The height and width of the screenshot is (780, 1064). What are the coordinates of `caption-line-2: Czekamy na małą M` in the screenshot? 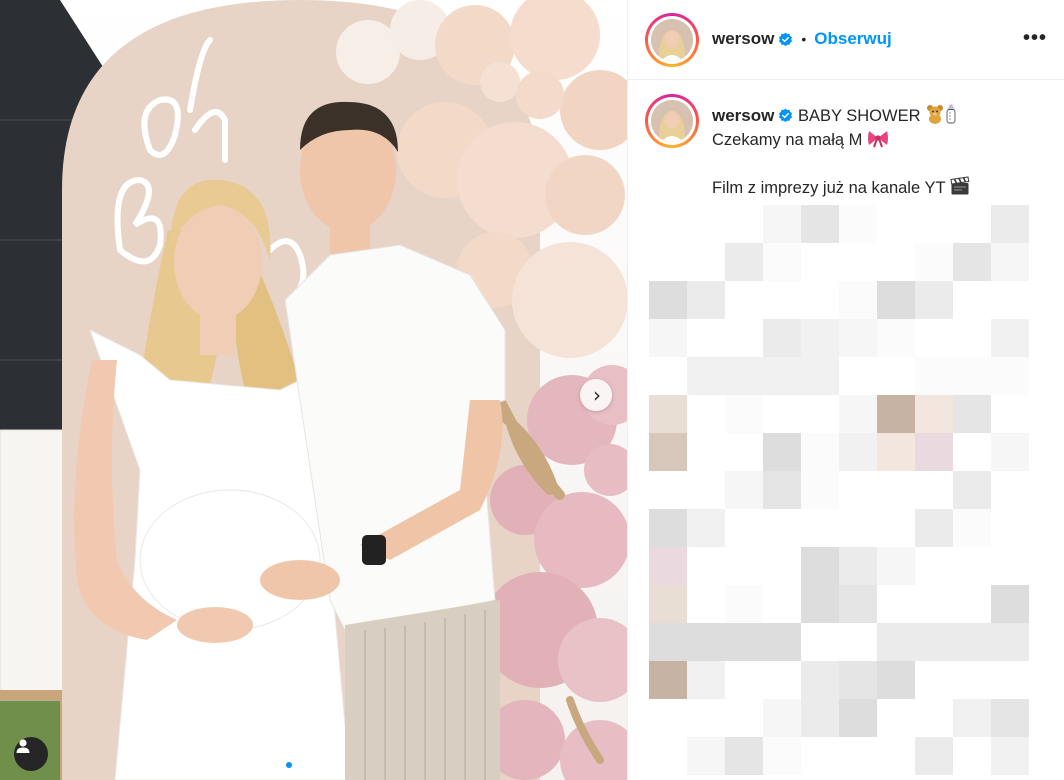 It's located at (787, 140).